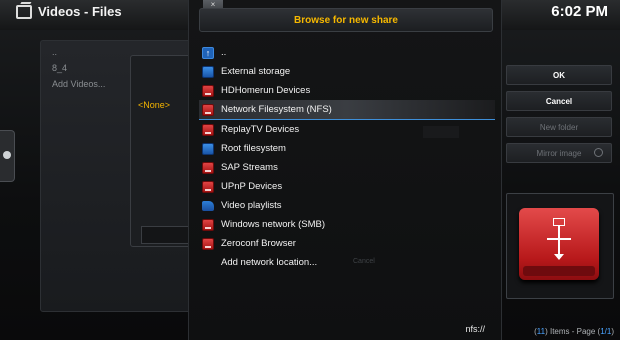 The width and height of the screenshot is (620, 340). What do you see at coordinates (252, 186) in the screenshot?
I see `list-item-label: UPnP Devices` at bounding box center [252, 186].